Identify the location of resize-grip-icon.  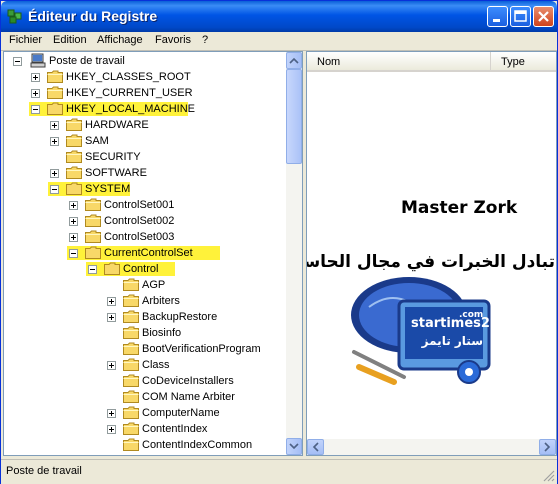
(549, 476).